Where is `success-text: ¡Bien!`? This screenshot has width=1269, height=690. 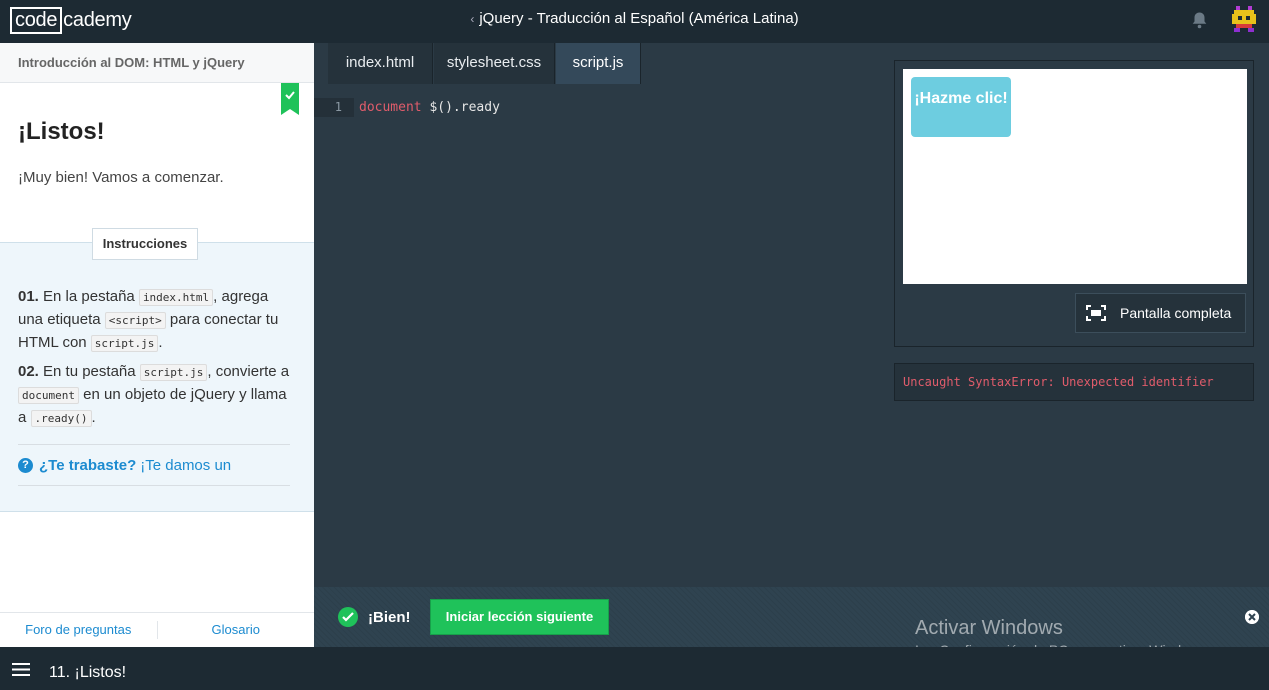 success-text: ¡Bien! is located at coordinates (389, 617).